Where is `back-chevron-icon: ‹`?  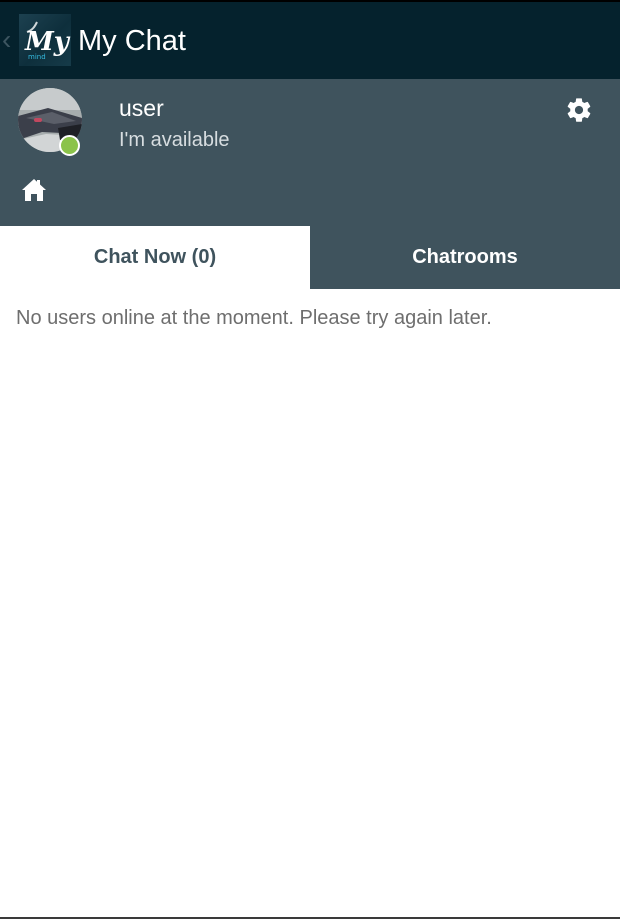 back-chevron-icon: ‹ is located at coordinates (6, 40).